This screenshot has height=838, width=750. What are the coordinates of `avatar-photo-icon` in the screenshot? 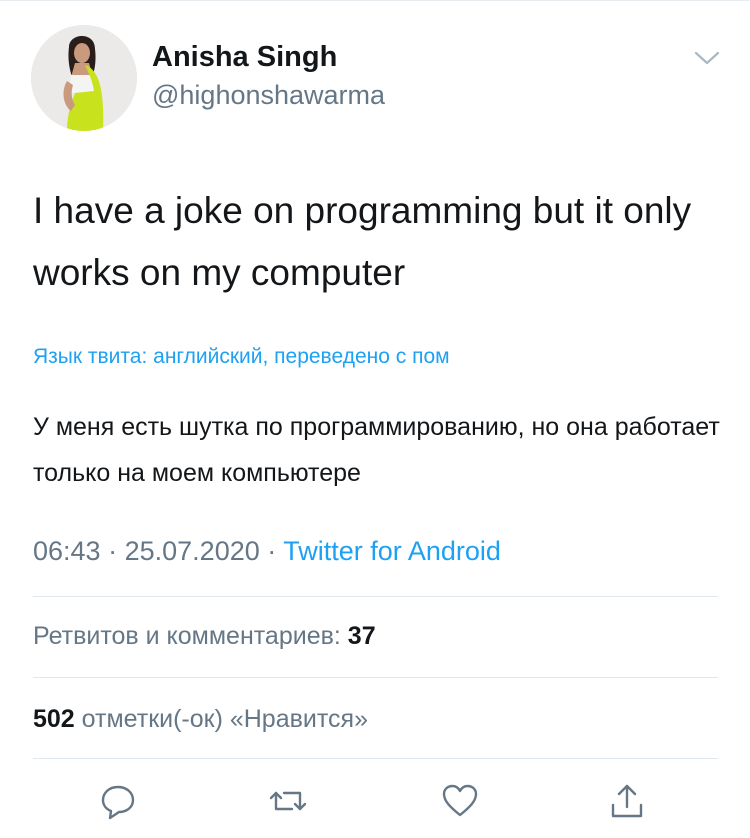 It's located at (84, 78).